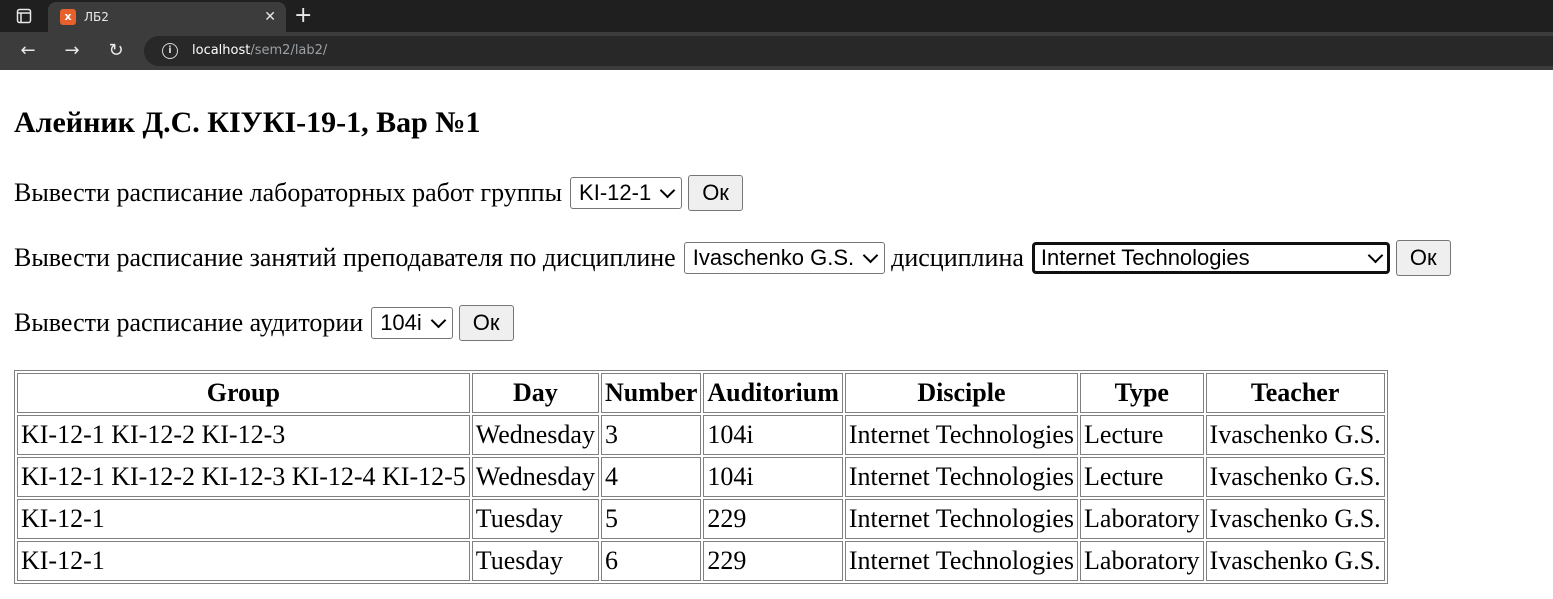 Image resolution: width=1553 pixels, height=599 pixels. I want to click on column-header: Disciple, so click(961, 393).